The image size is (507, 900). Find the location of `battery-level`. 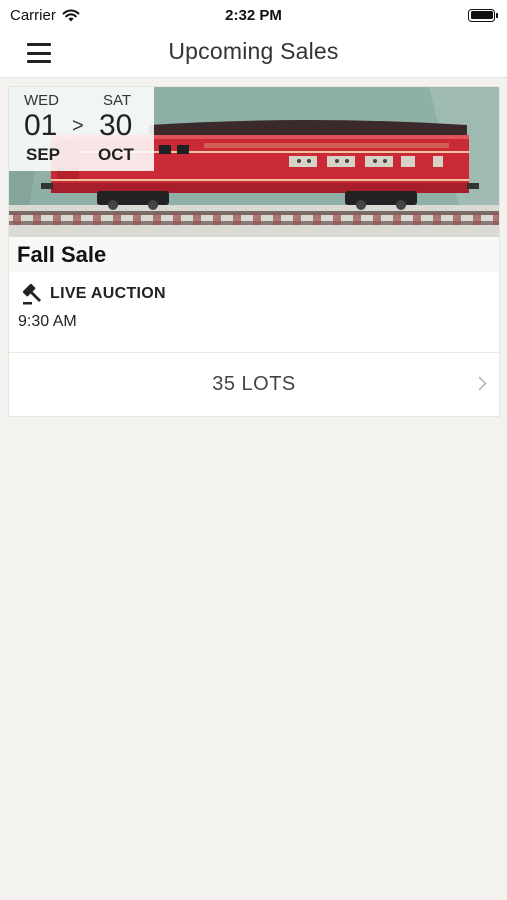

battery-level is located at coordinates (481, 15).